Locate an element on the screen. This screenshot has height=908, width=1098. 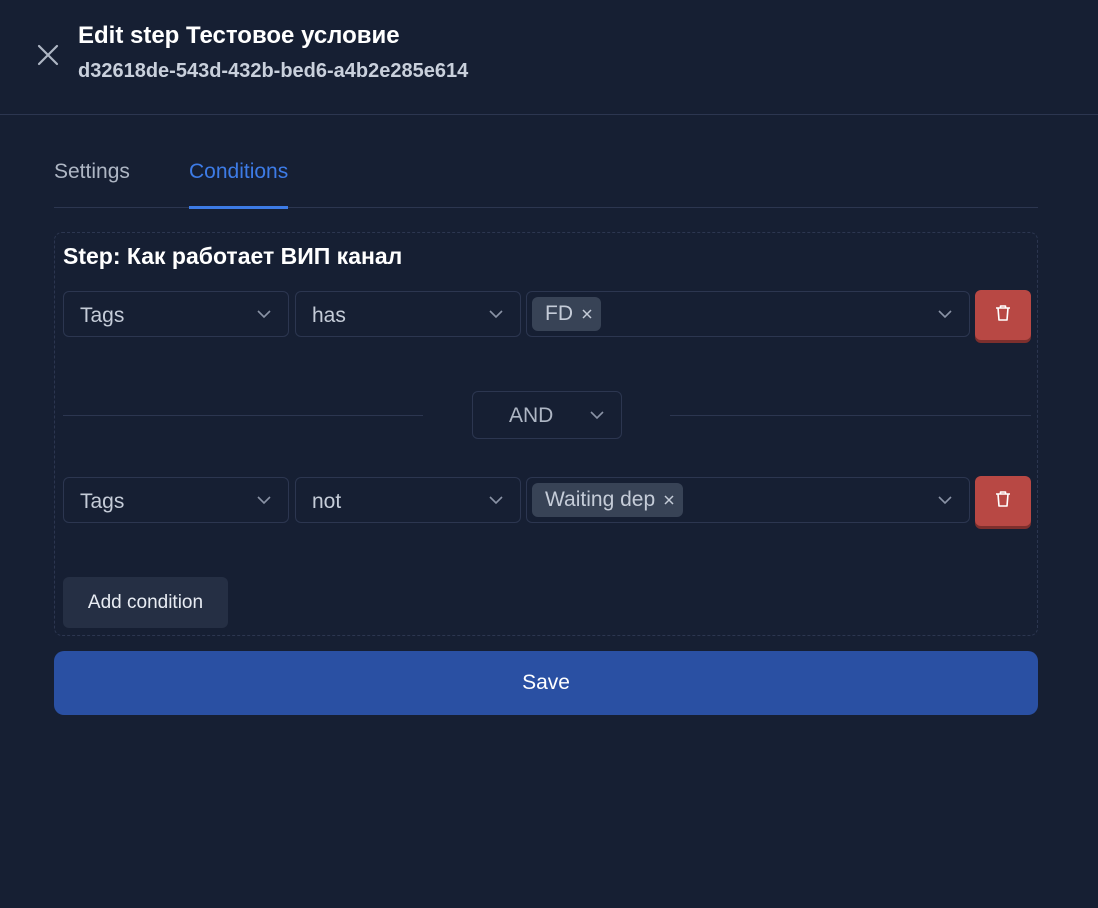
tag-chip-label: Waiting dep is located at coordinates (600, 499).